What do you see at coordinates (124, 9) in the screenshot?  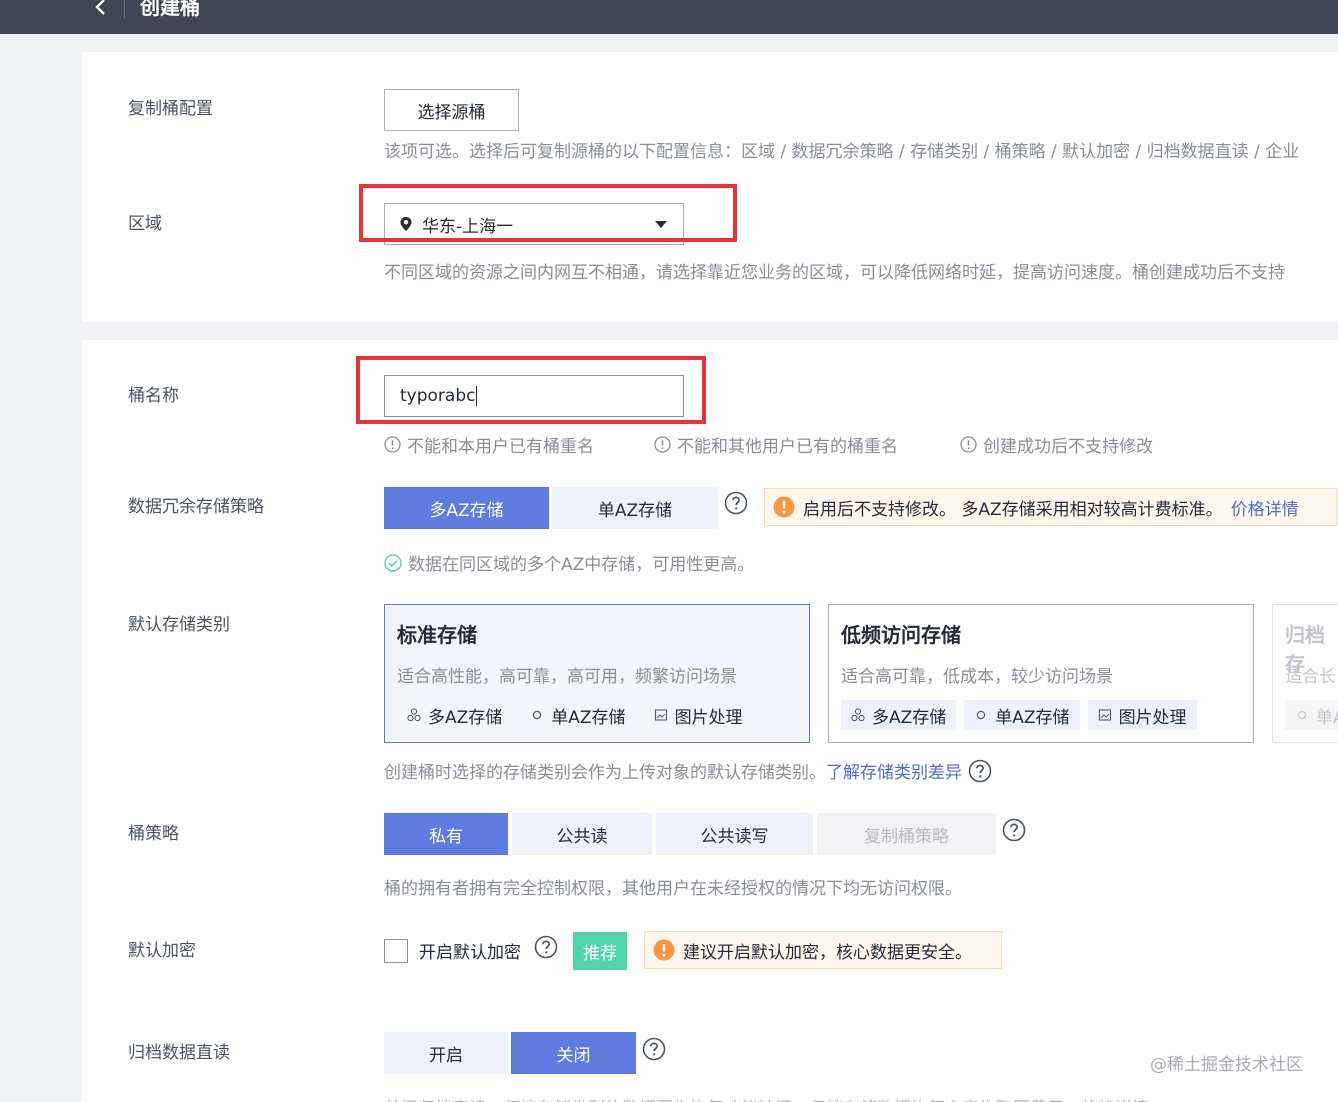 I see `title-divider` at bounding box center [124, 9].